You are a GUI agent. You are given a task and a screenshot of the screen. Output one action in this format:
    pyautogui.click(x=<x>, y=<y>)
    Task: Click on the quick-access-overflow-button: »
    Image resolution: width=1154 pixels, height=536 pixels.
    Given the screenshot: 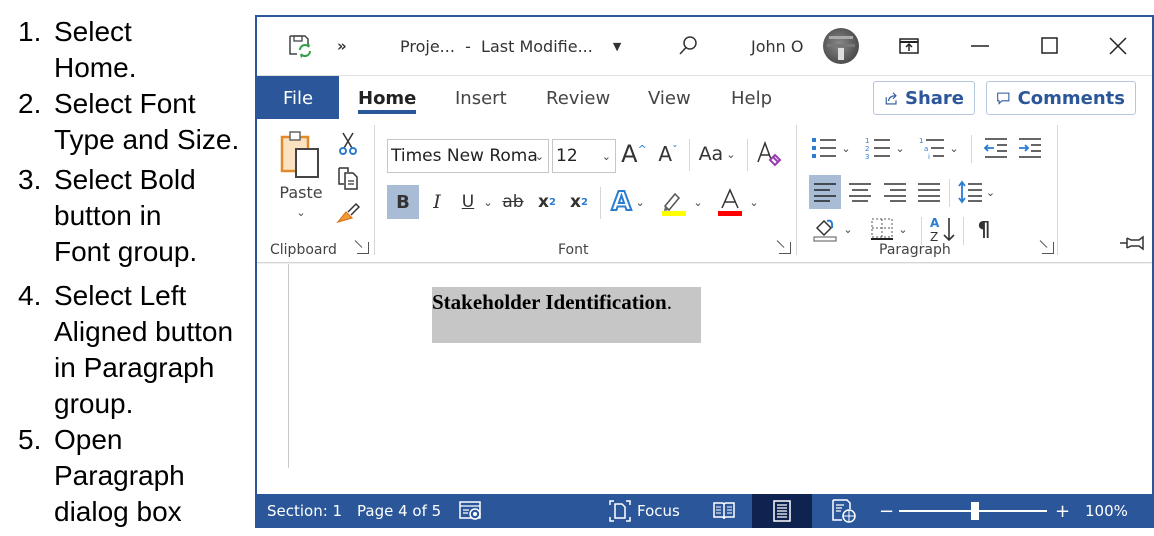 What is the action you would take?
    pyautogui.click(x=342, y=46)
    